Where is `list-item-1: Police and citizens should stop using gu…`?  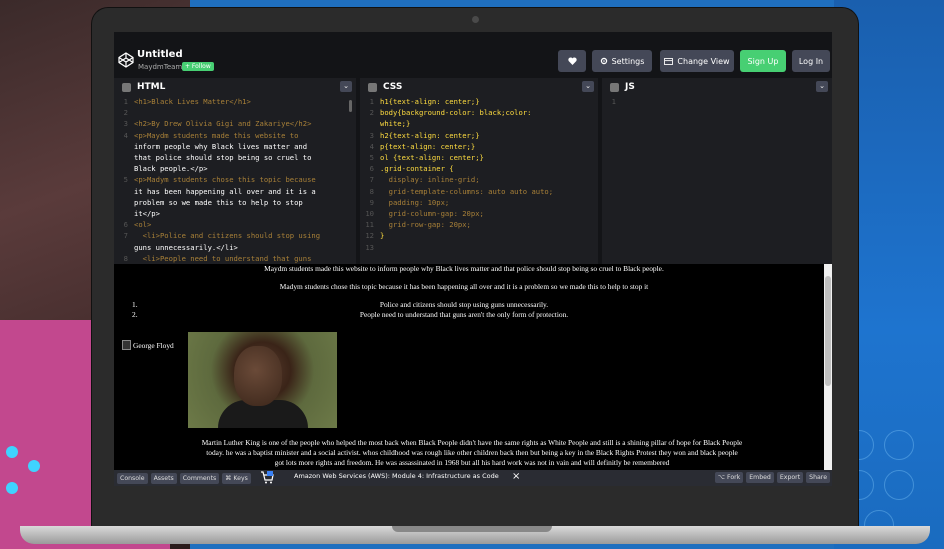 list-item-1: Police and citizens should stop using gu… is located at coordinates (464, 304).